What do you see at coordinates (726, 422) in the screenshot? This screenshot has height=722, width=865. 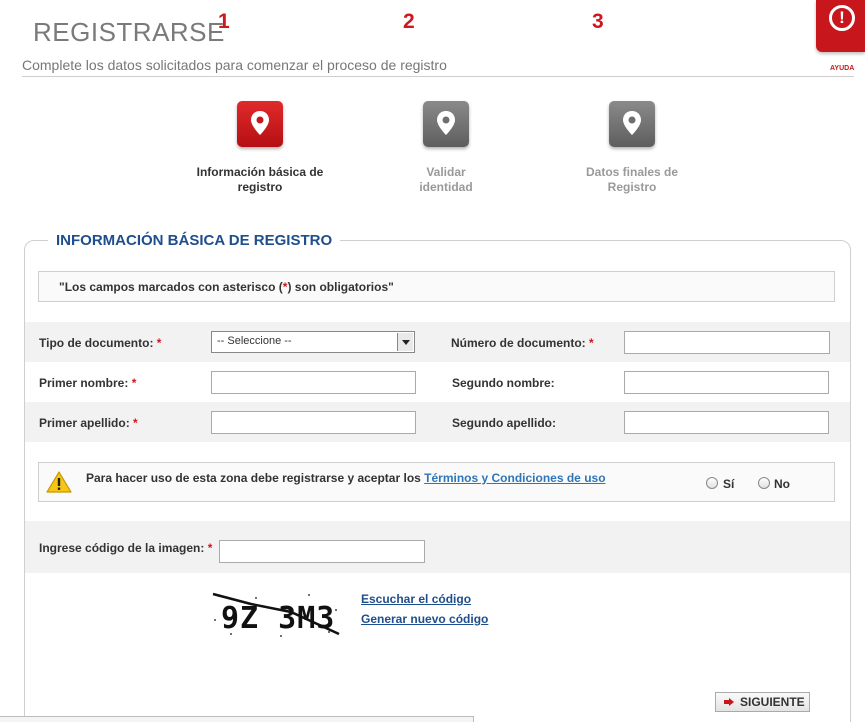 I see `second-lastname-input` at bounding box center [726, 422].